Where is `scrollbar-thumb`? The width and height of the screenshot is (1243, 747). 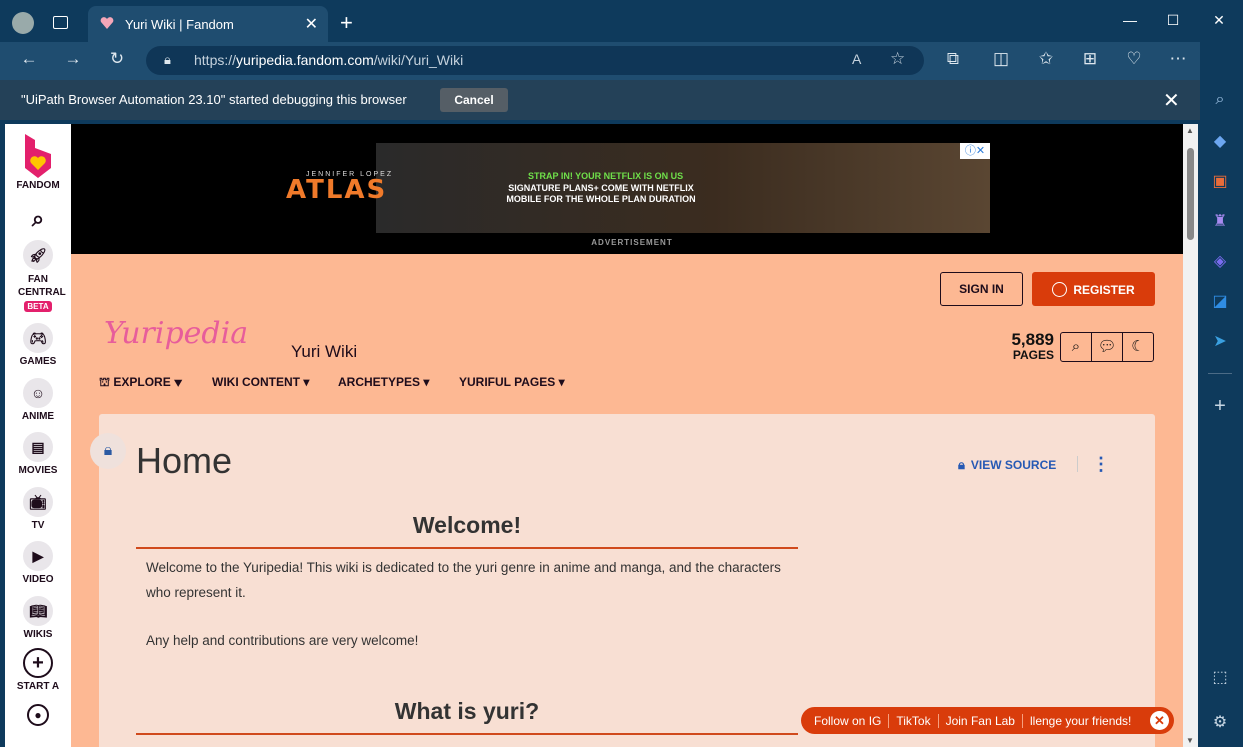
scrollbar-thumb is located at coordinates (1190, 194).